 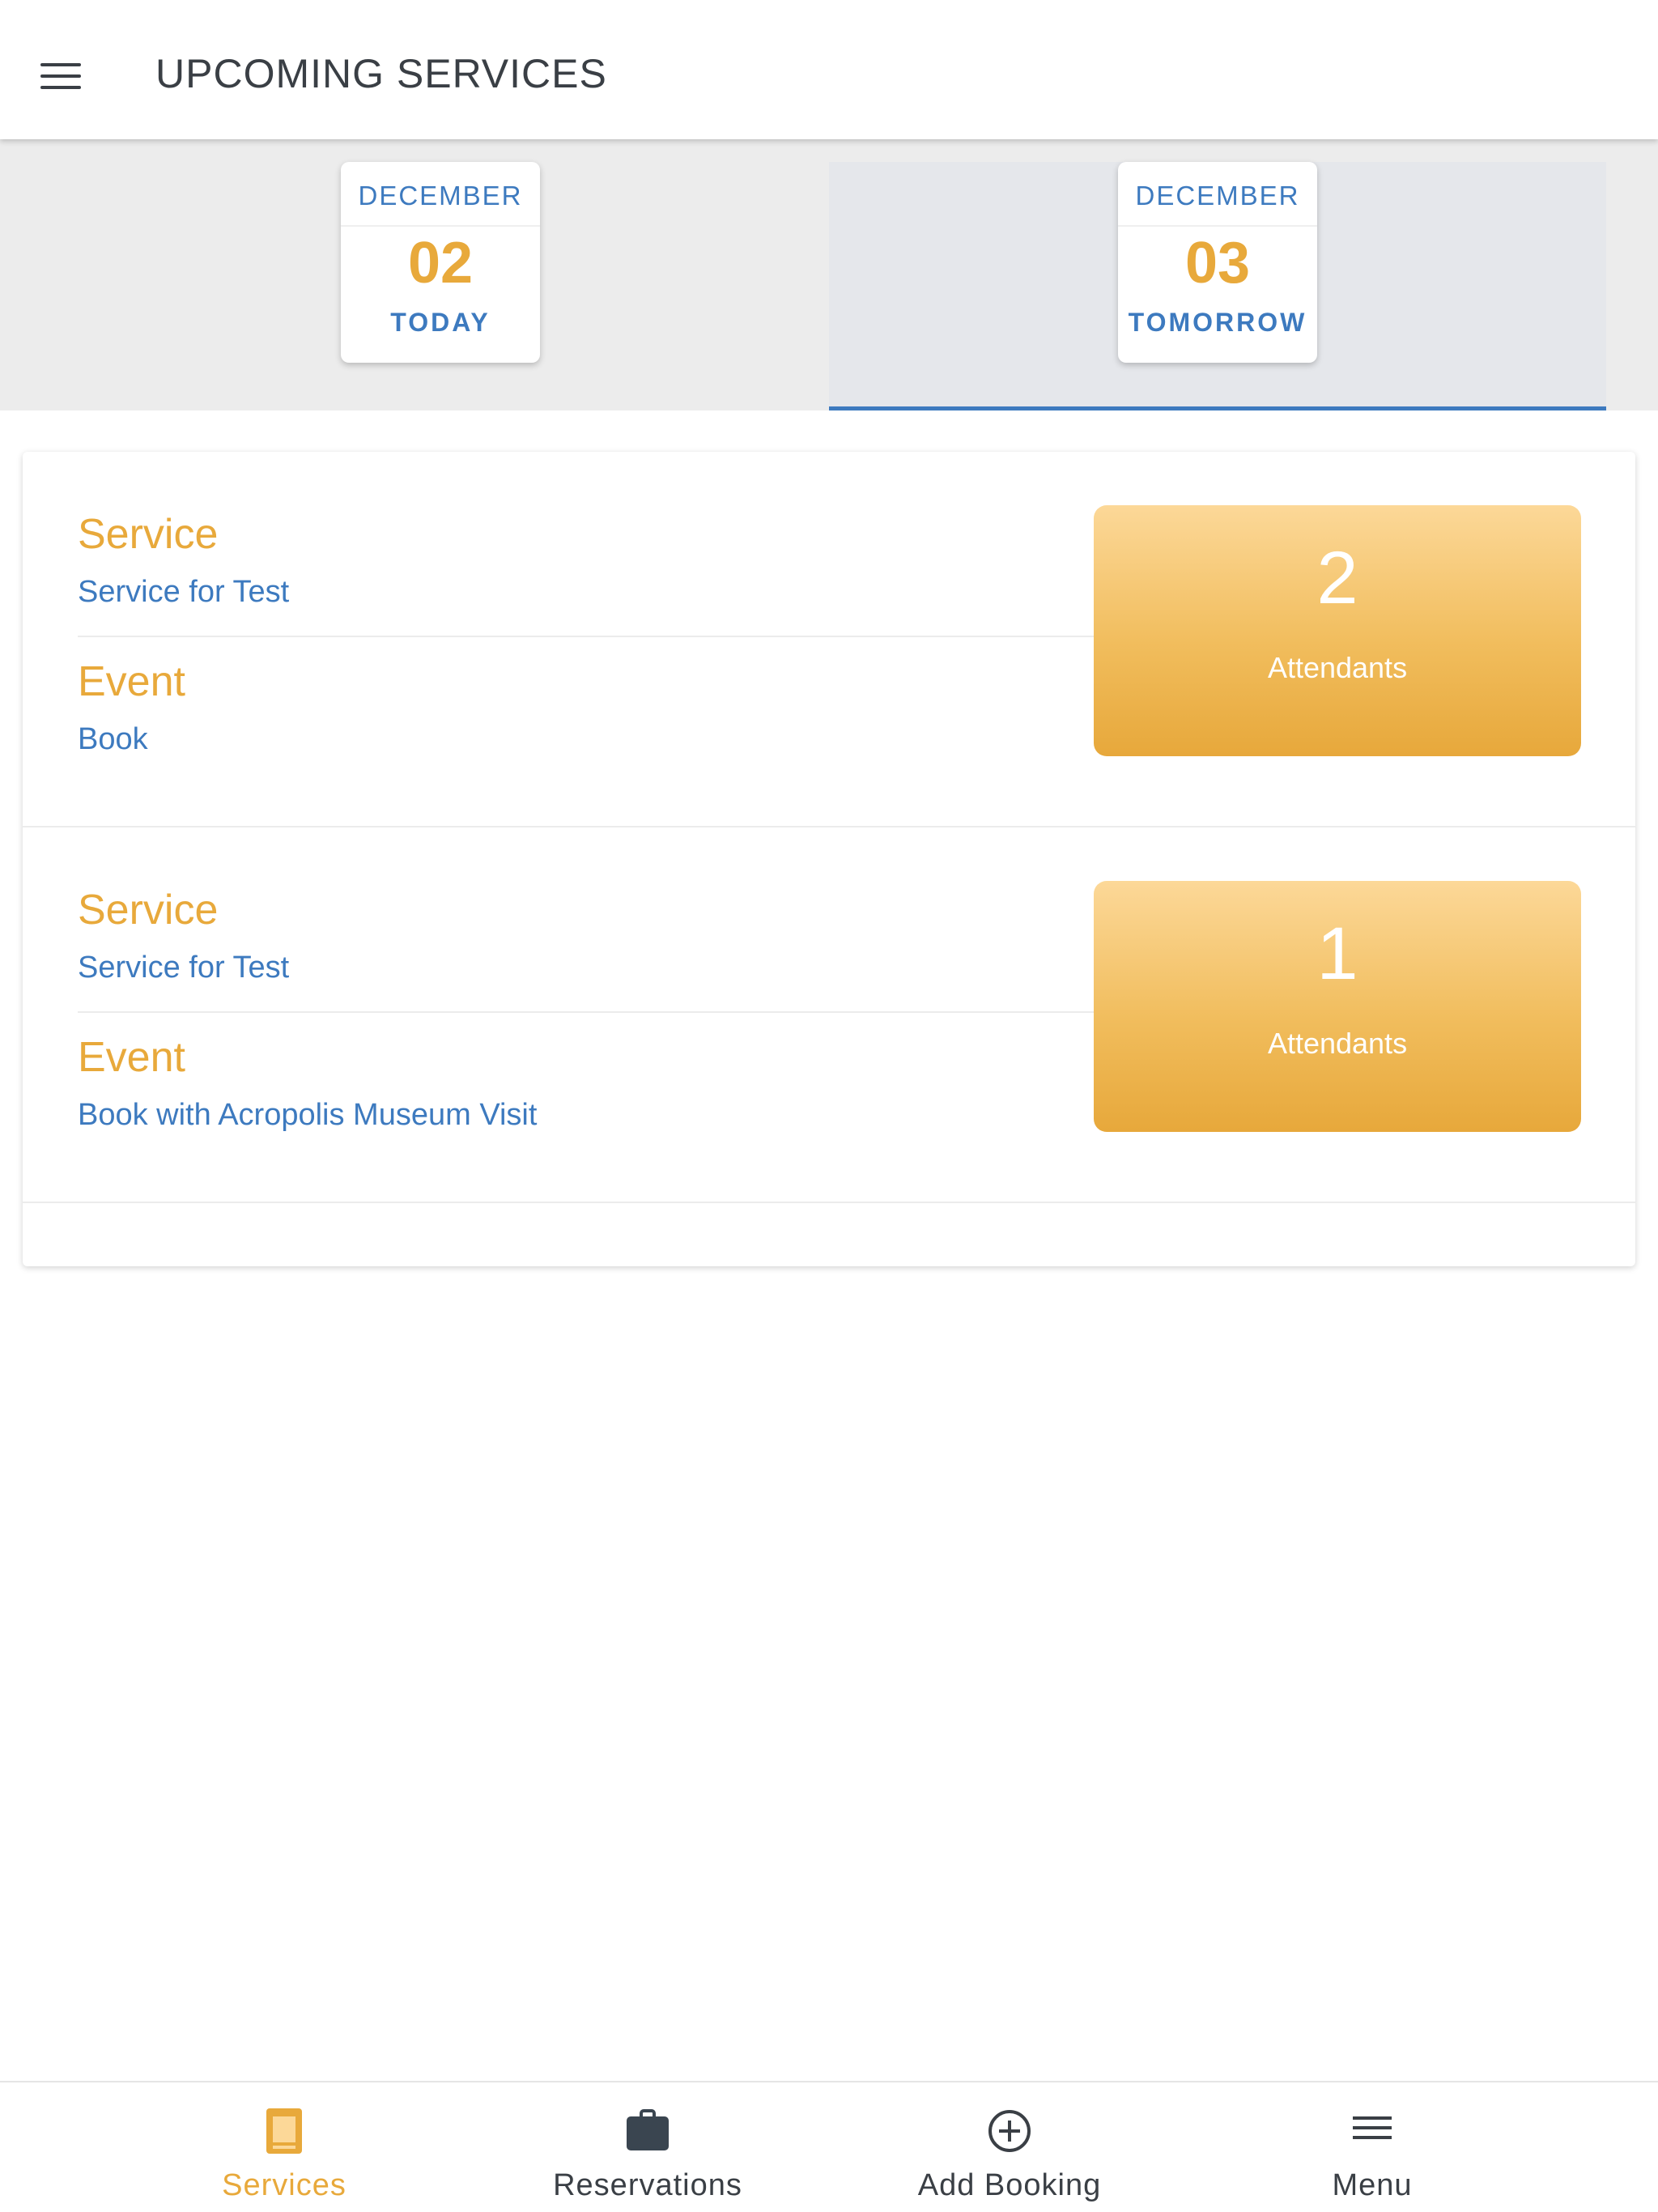 What do you see at coordinates (1009, 2131) in the screenshot?
I see `add-circle-icon` at bounding box center [1009, 2131].